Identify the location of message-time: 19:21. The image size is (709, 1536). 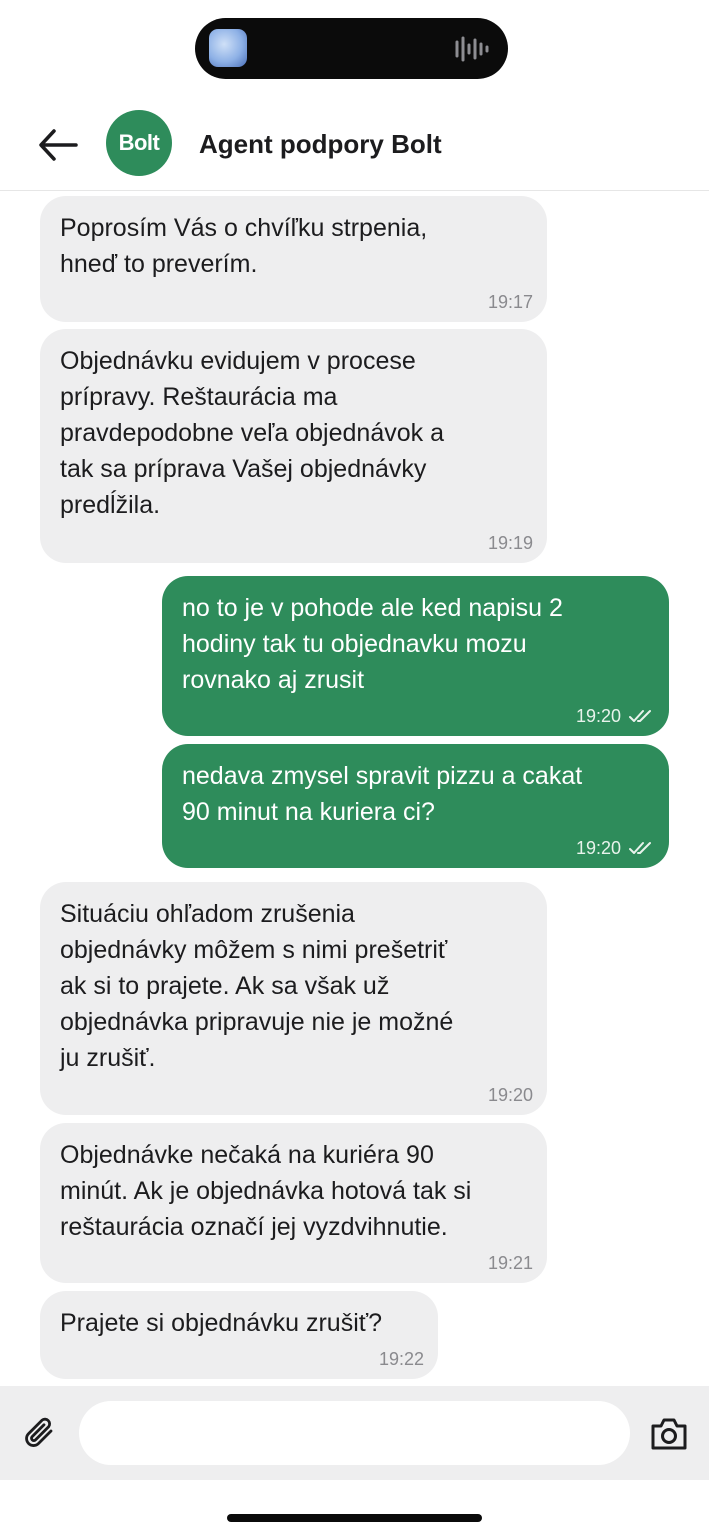
(510, 1263).